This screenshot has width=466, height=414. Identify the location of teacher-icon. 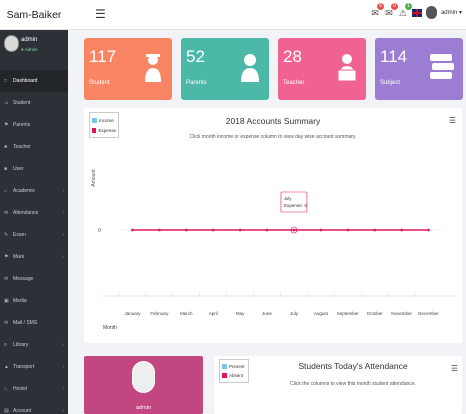
(347, 68).